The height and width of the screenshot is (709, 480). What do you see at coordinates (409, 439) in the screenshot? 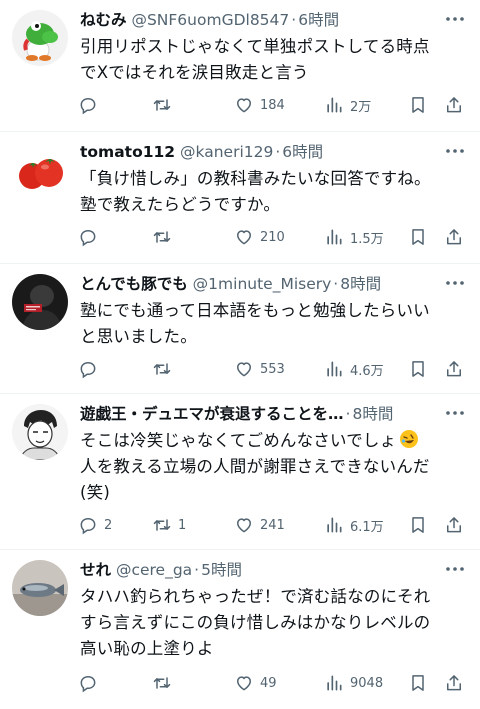
I see `rolling-laughing-emoji-icon` at bounding box center [409, 439].